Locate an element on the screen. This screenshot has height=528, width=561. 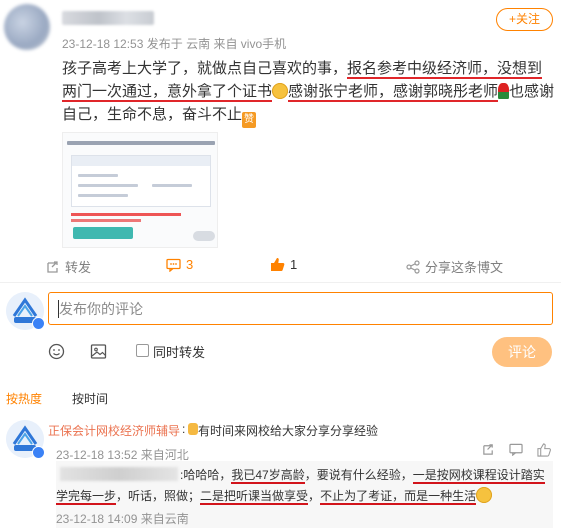
post-source: 来自 vivo手机 is located at coordinates (250, 44).